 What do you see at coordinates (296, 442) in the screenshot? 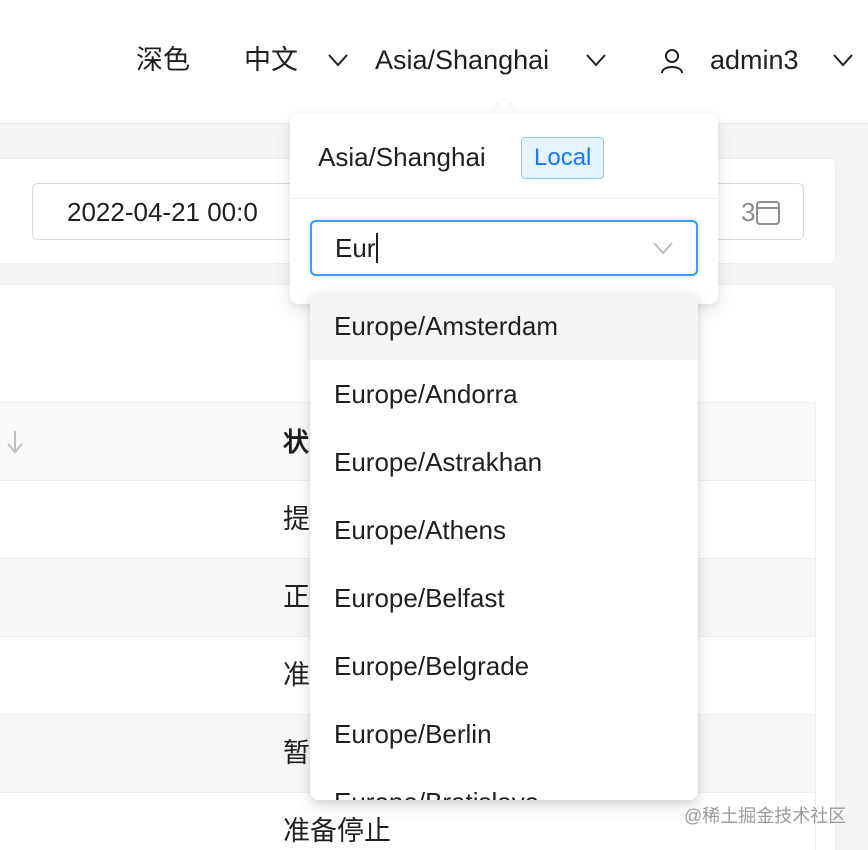
I see `status-column-header: 状` at bounding box center [296, 442].